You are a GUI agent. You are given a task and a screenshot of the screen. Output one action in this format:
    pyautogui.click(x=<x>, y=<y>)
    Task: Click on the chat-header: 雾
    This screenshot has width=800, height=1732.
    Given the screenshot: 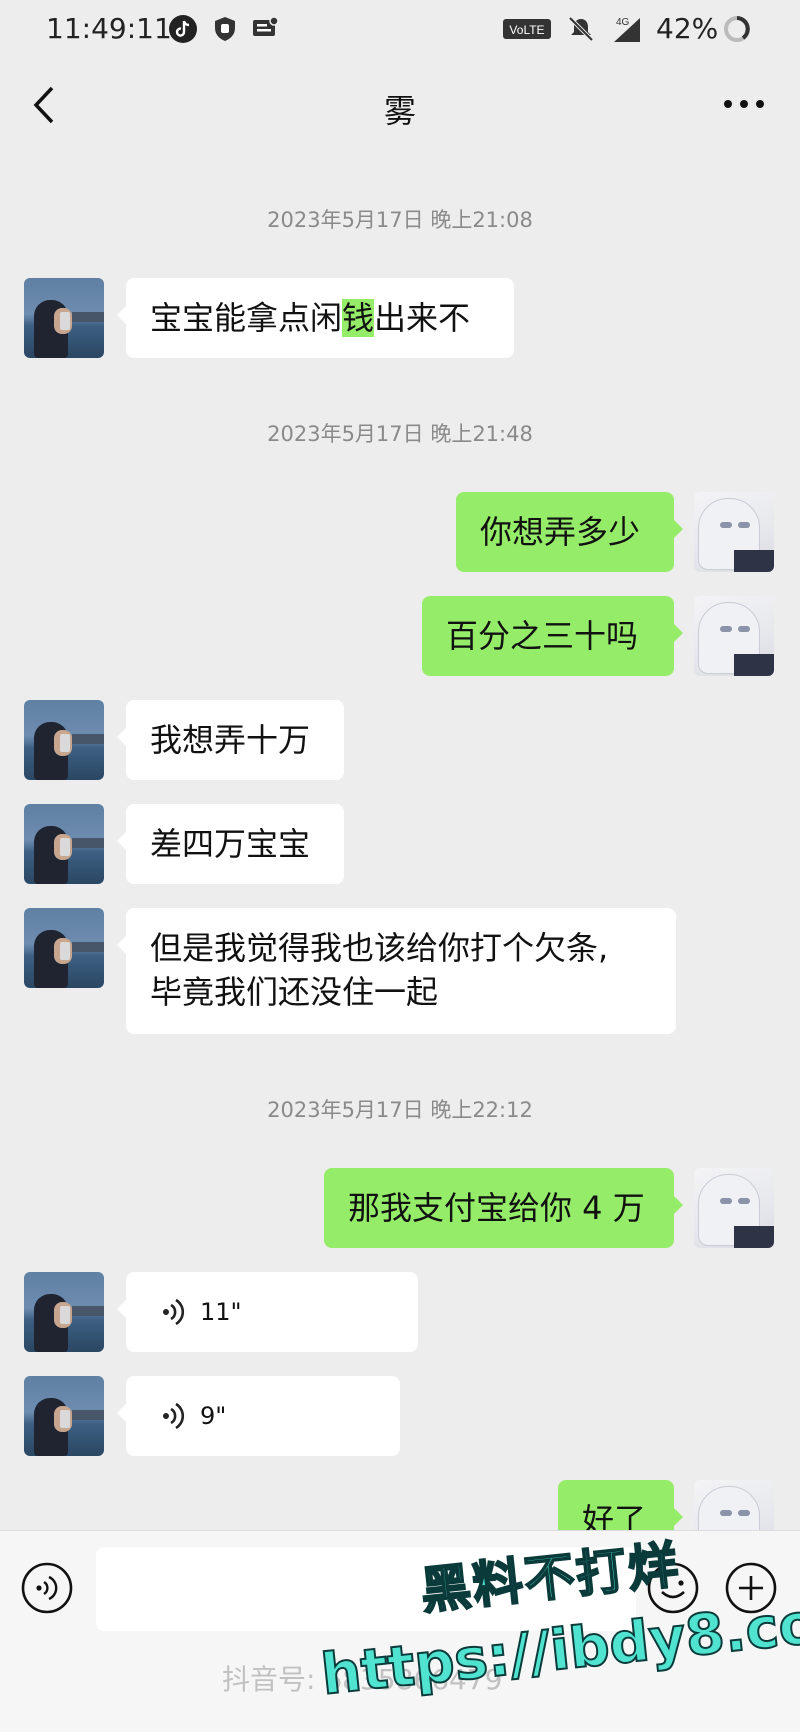 What is the action you would take?
    pyautogui.click(x=400, y=105)
    